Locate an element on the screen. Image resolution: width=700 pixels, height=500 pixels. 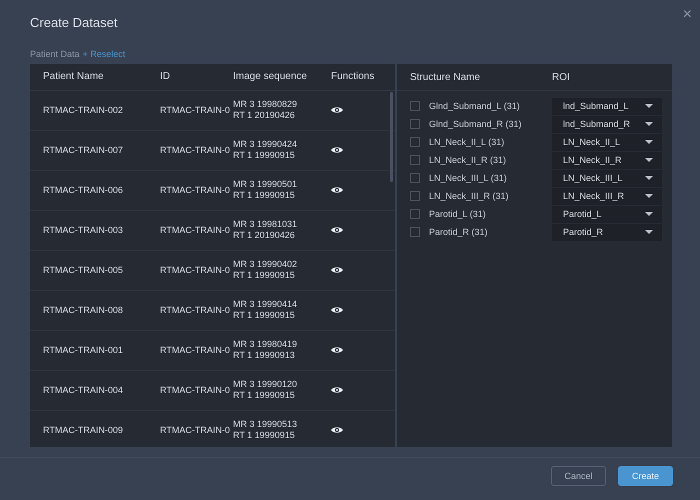
structure-name: Glnd_Submand_L (31) is located at coordinates (474, 106).